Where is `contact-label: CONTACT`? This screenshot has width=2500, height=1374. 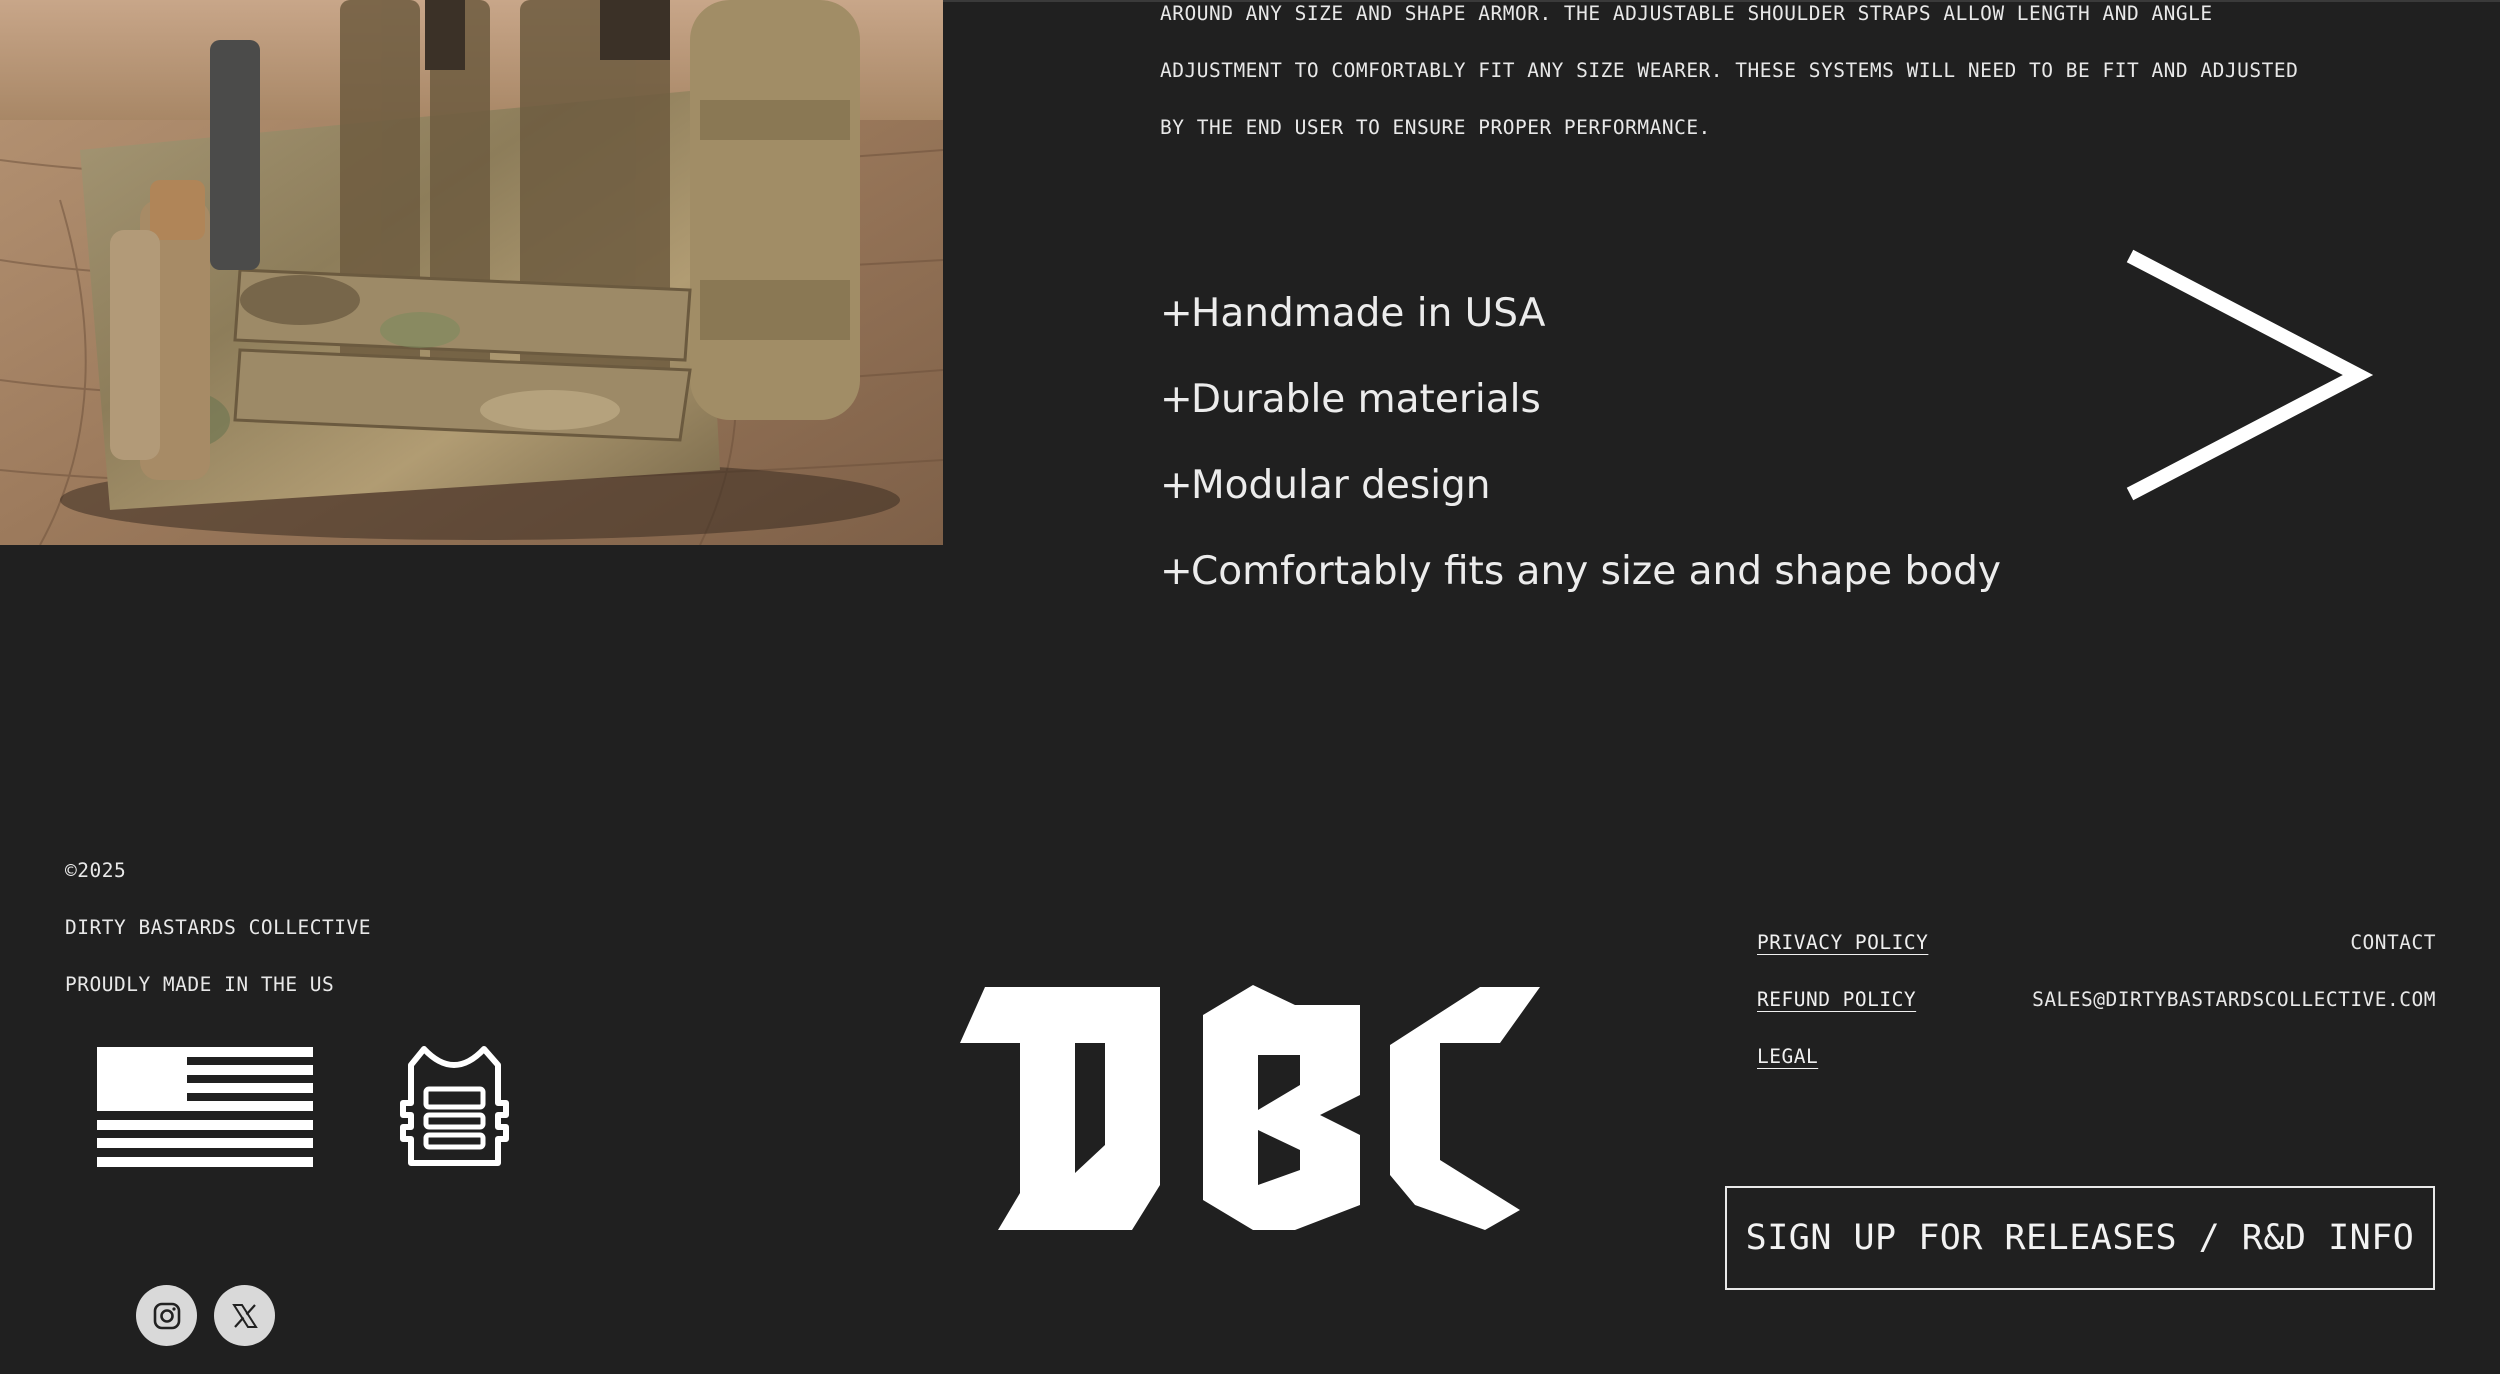
contact-label: CONTACT is located at coordinates (2393, 942).